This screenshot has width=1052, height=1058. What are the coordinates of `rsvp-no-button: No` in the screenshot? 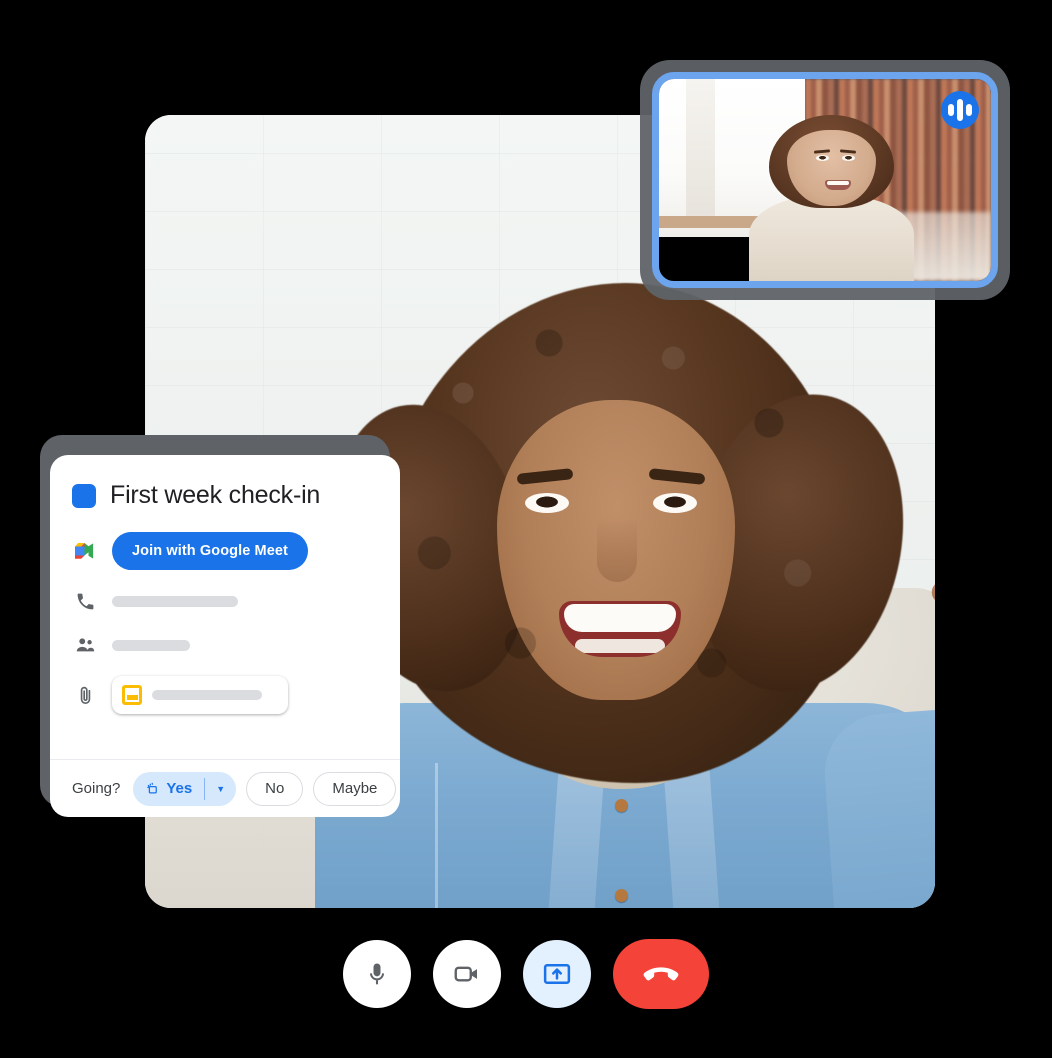 It's located at (275, 788).